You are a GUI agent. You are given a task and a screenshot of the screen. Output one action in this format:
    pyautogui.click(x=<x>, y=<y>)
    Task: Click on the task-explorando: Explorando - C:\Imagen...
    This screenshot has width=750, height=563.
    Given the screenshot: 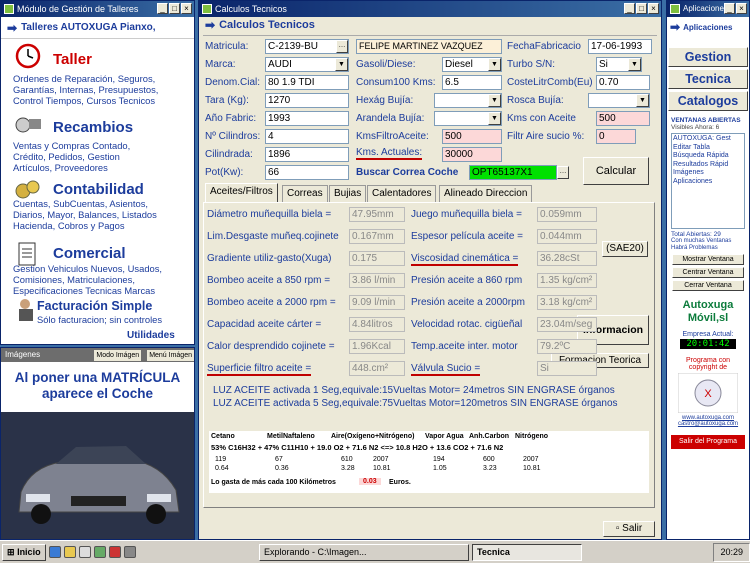 What is the action you would take?
    pyautogui.click(x=364, y=552)
    